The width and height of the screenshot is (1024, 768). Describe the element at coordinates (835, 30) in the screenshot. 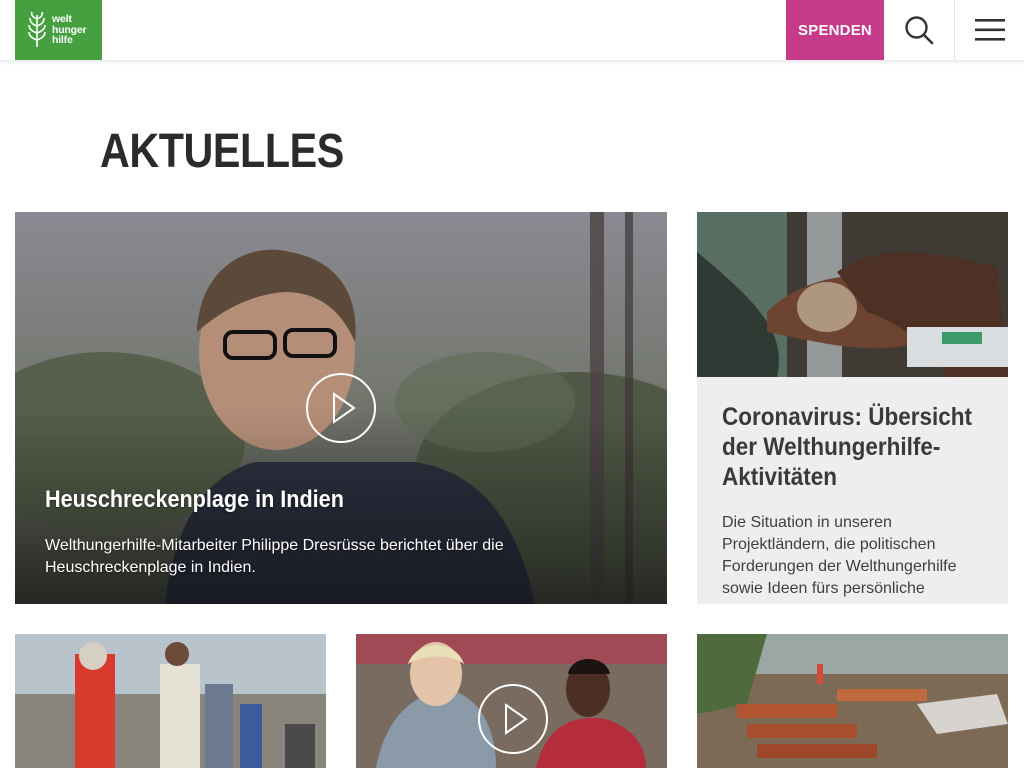

I see `donate-button: SPENDEN` at that location.